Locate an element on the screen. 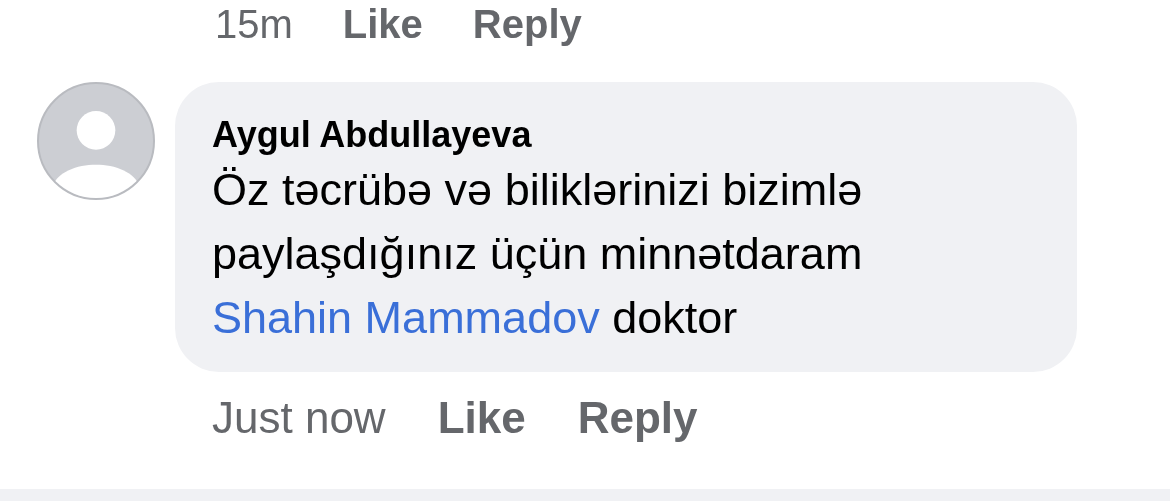  mention-link: Shahin Mammadov is located at coordinates (406, 317).